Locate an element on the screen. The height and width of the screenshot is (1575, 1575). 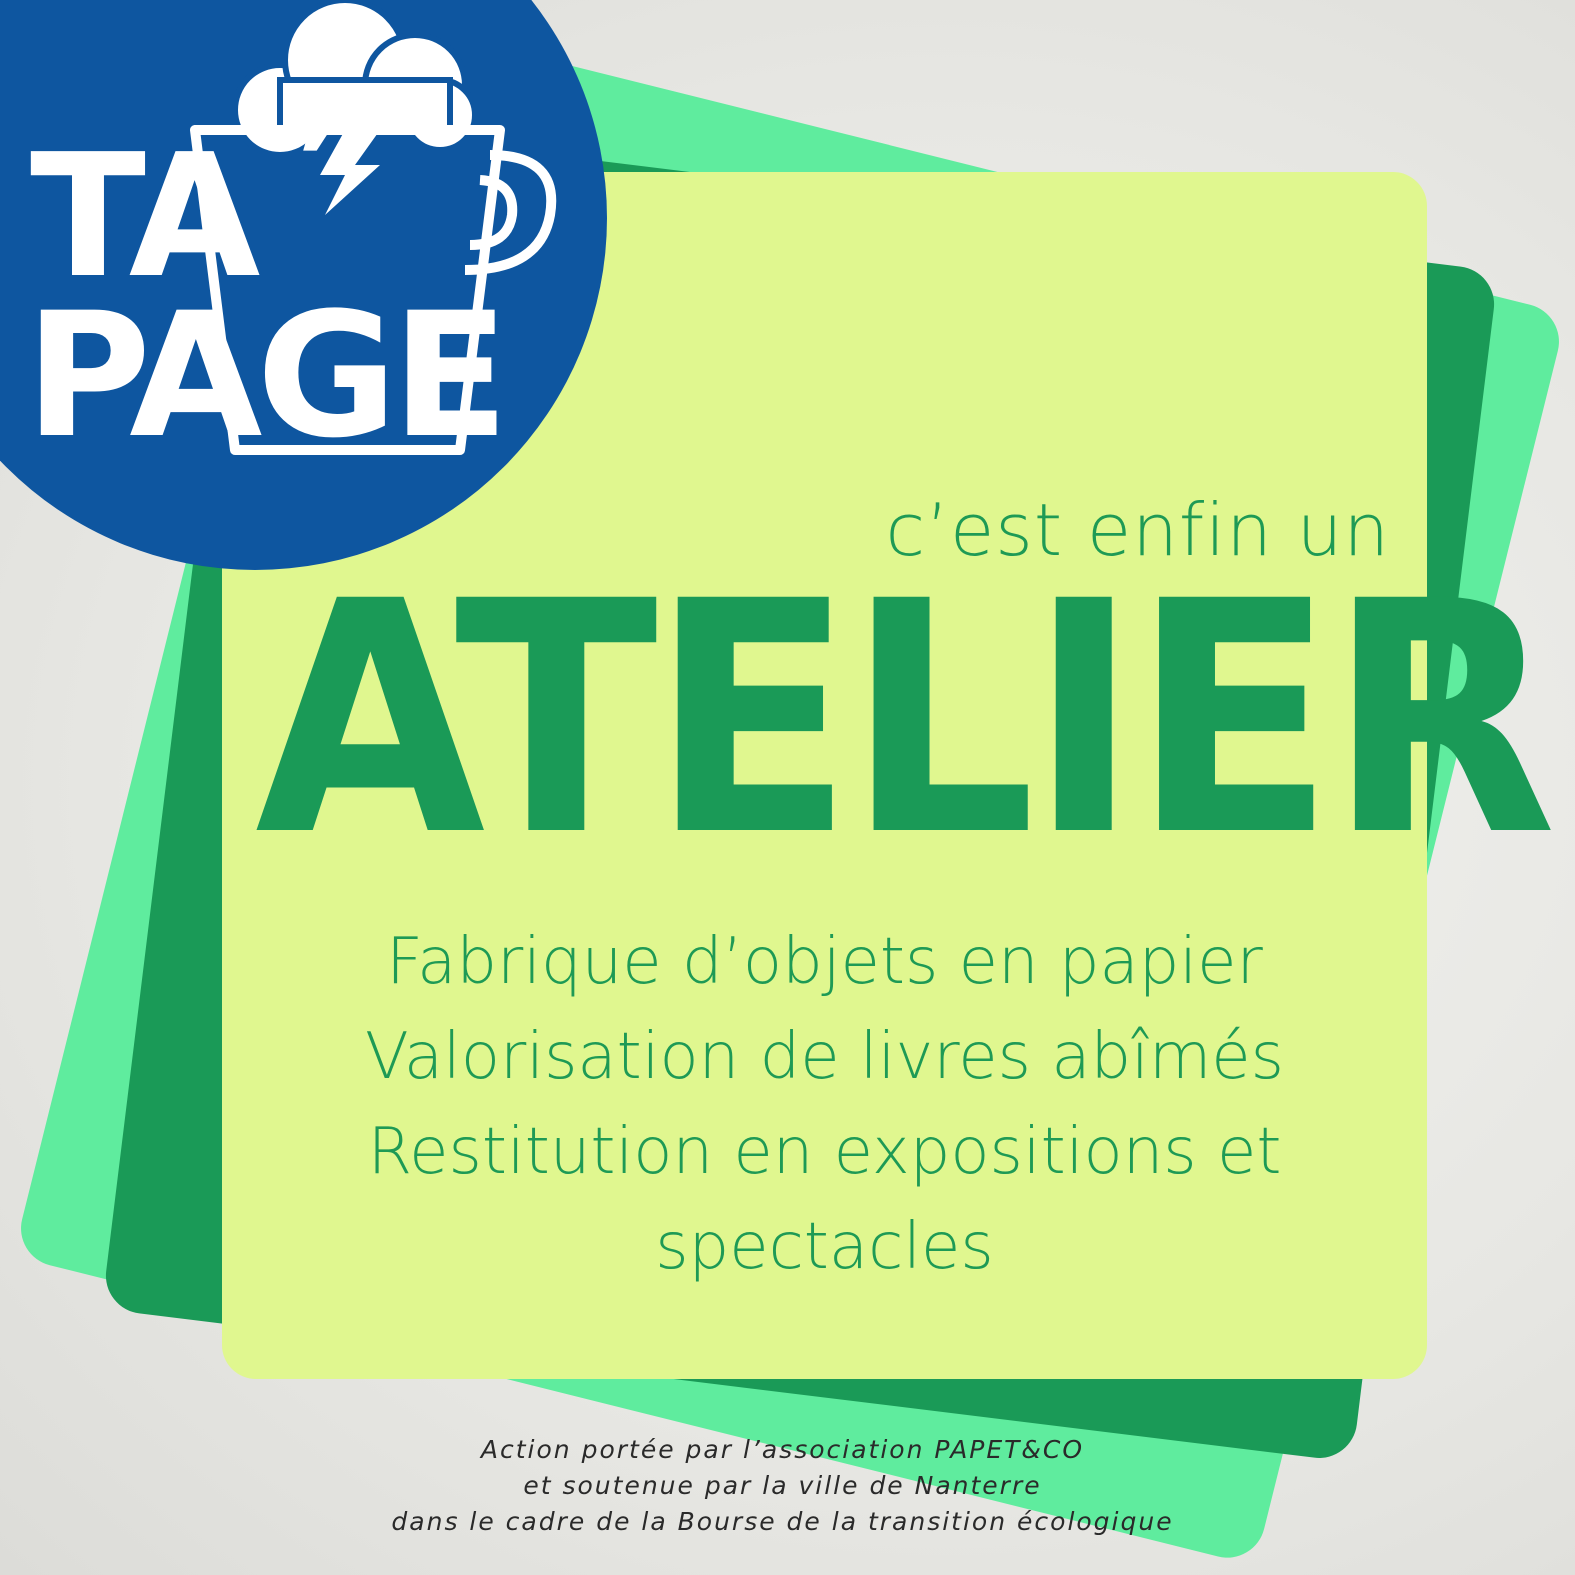
tapage-logo: TA ’ PAGE is located at coordinates (305, 287).